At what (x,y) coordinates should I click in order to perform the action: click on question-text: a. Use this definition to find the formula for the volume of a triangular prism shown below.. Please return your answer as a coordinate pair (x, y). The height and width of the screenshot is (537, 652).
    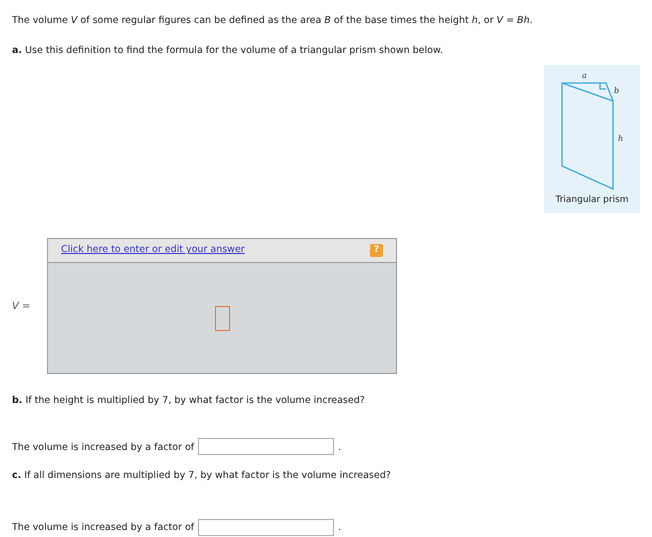
    Looking at the image, I should click on (228, 51).